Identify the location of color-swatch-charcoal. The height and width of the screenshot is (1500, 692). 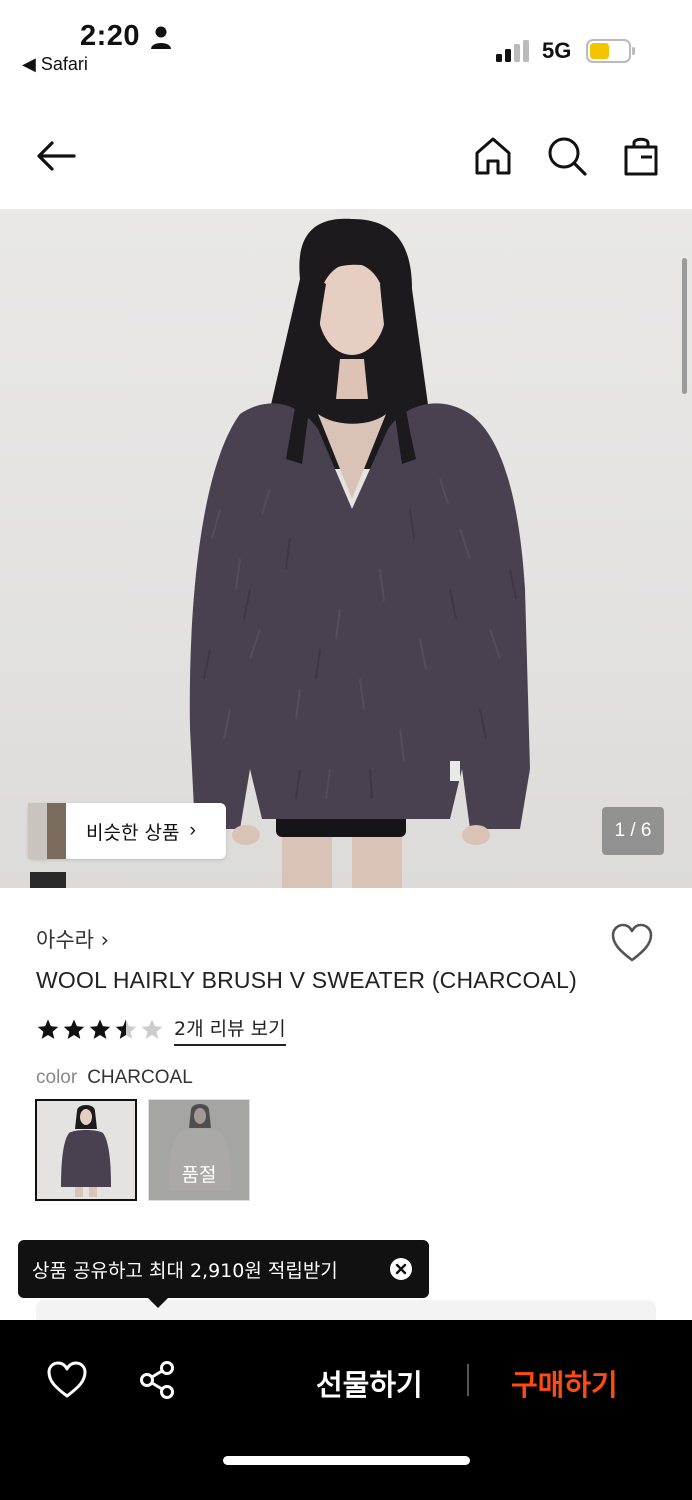
(86, 1150).